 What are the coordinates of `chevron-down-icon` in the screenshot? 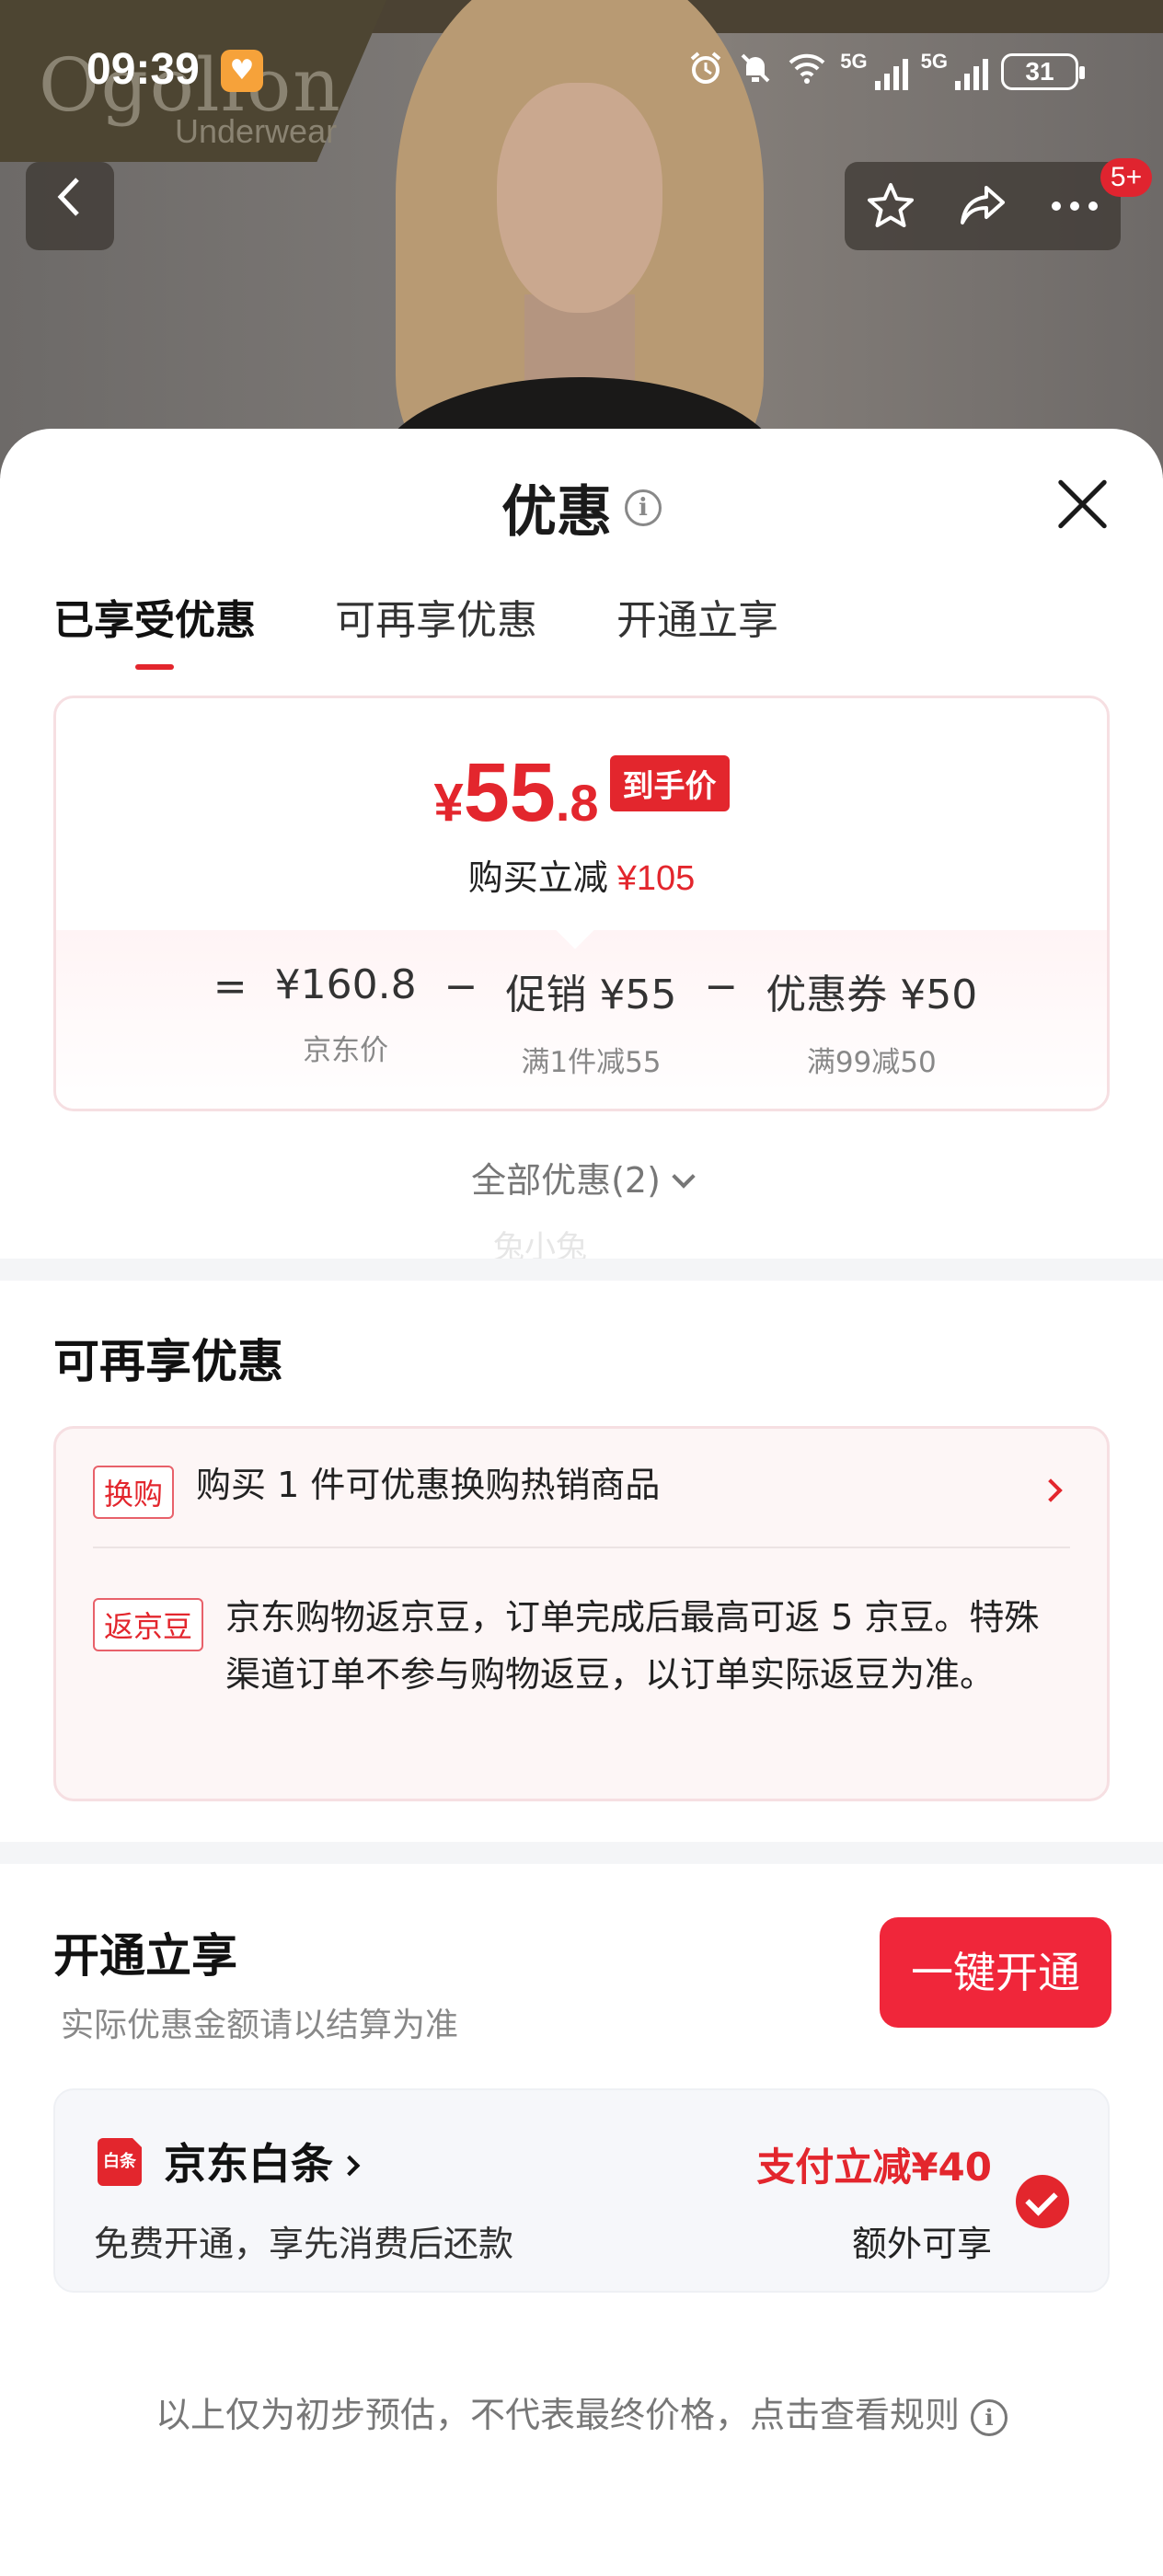 It's located at (684, 1177).